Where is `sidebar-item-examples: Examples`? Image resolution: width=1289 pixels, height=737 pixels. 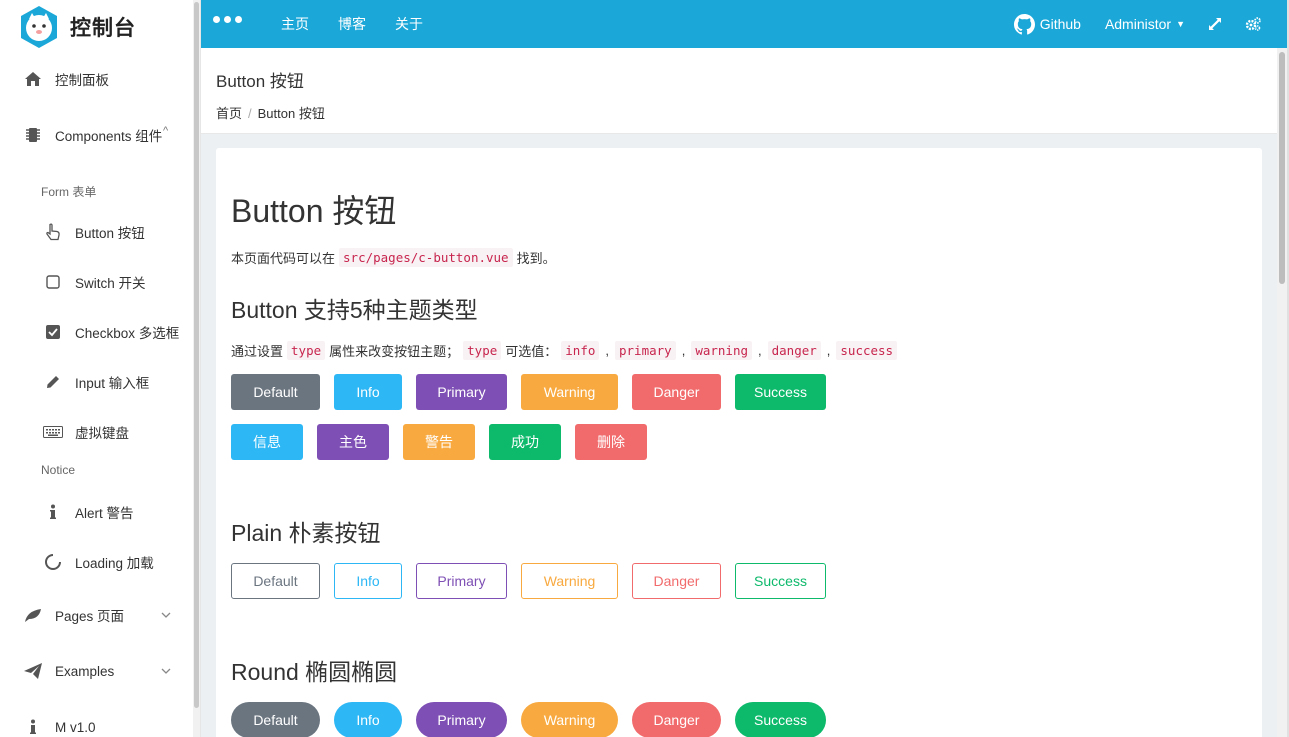 sidebar-item-examples: Examples is located at coordinates (96, 671).